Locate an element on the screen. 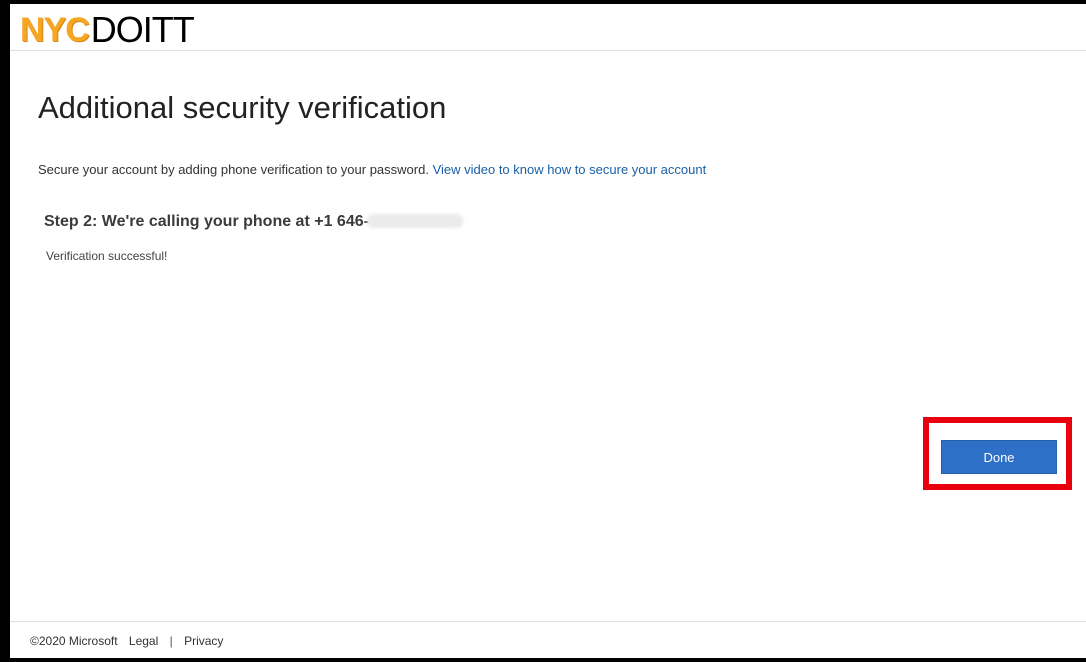 Image resolution: width=1086 pixels, height=662 pixels. header: NYC DOITT is located at coordinates (548, 27).